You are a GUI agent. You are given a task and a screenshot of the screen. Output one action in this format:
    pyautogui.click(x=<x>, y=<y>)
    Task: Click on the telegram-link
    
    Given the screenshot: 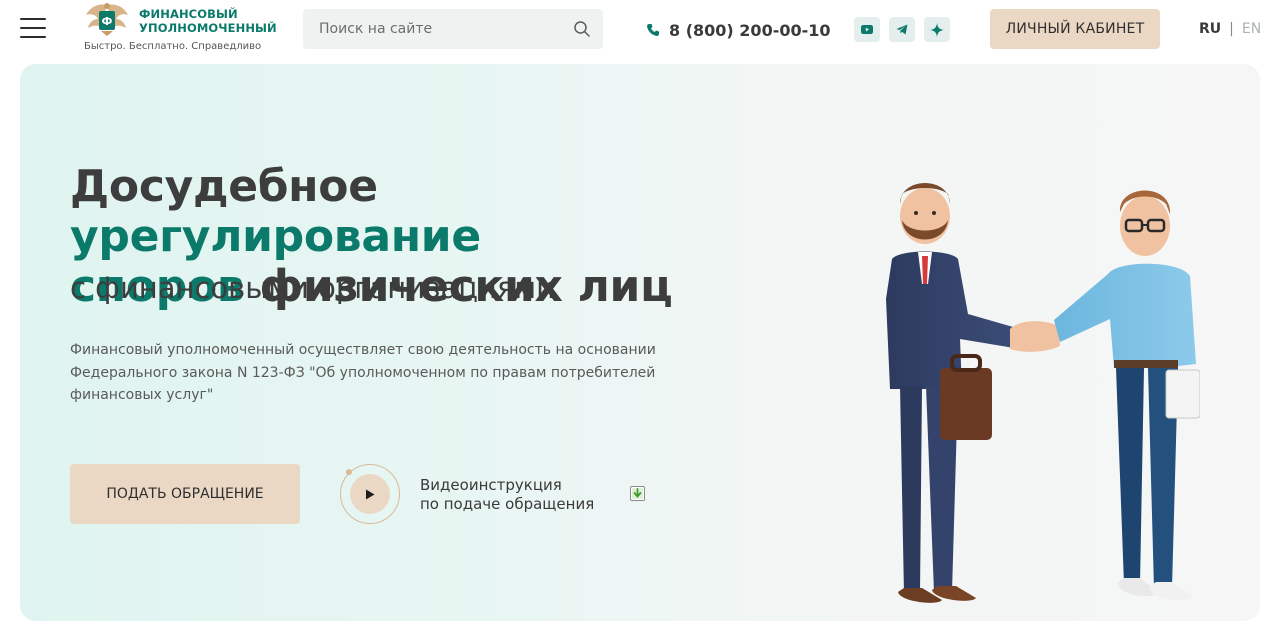 What is the action you would take?
    pyautogui.click(x=902, y=29)
    